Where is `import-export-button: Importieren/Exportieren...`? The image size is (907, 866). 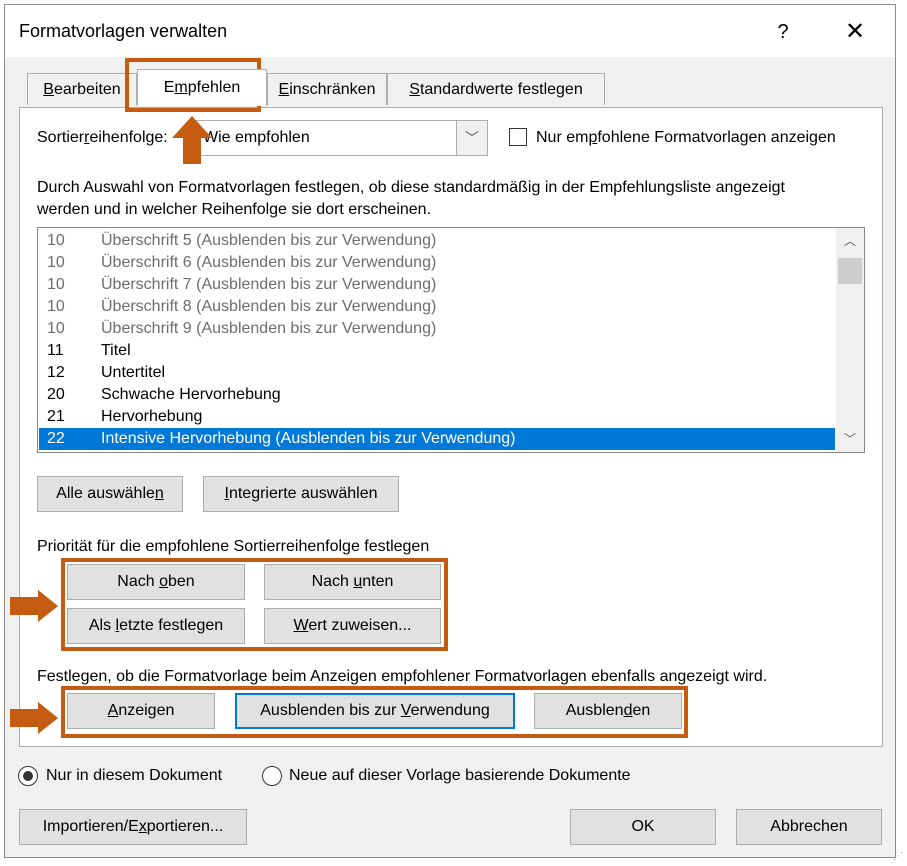 import-export-button: Importieren/Exportieren... is located at coordinates (133, 827).